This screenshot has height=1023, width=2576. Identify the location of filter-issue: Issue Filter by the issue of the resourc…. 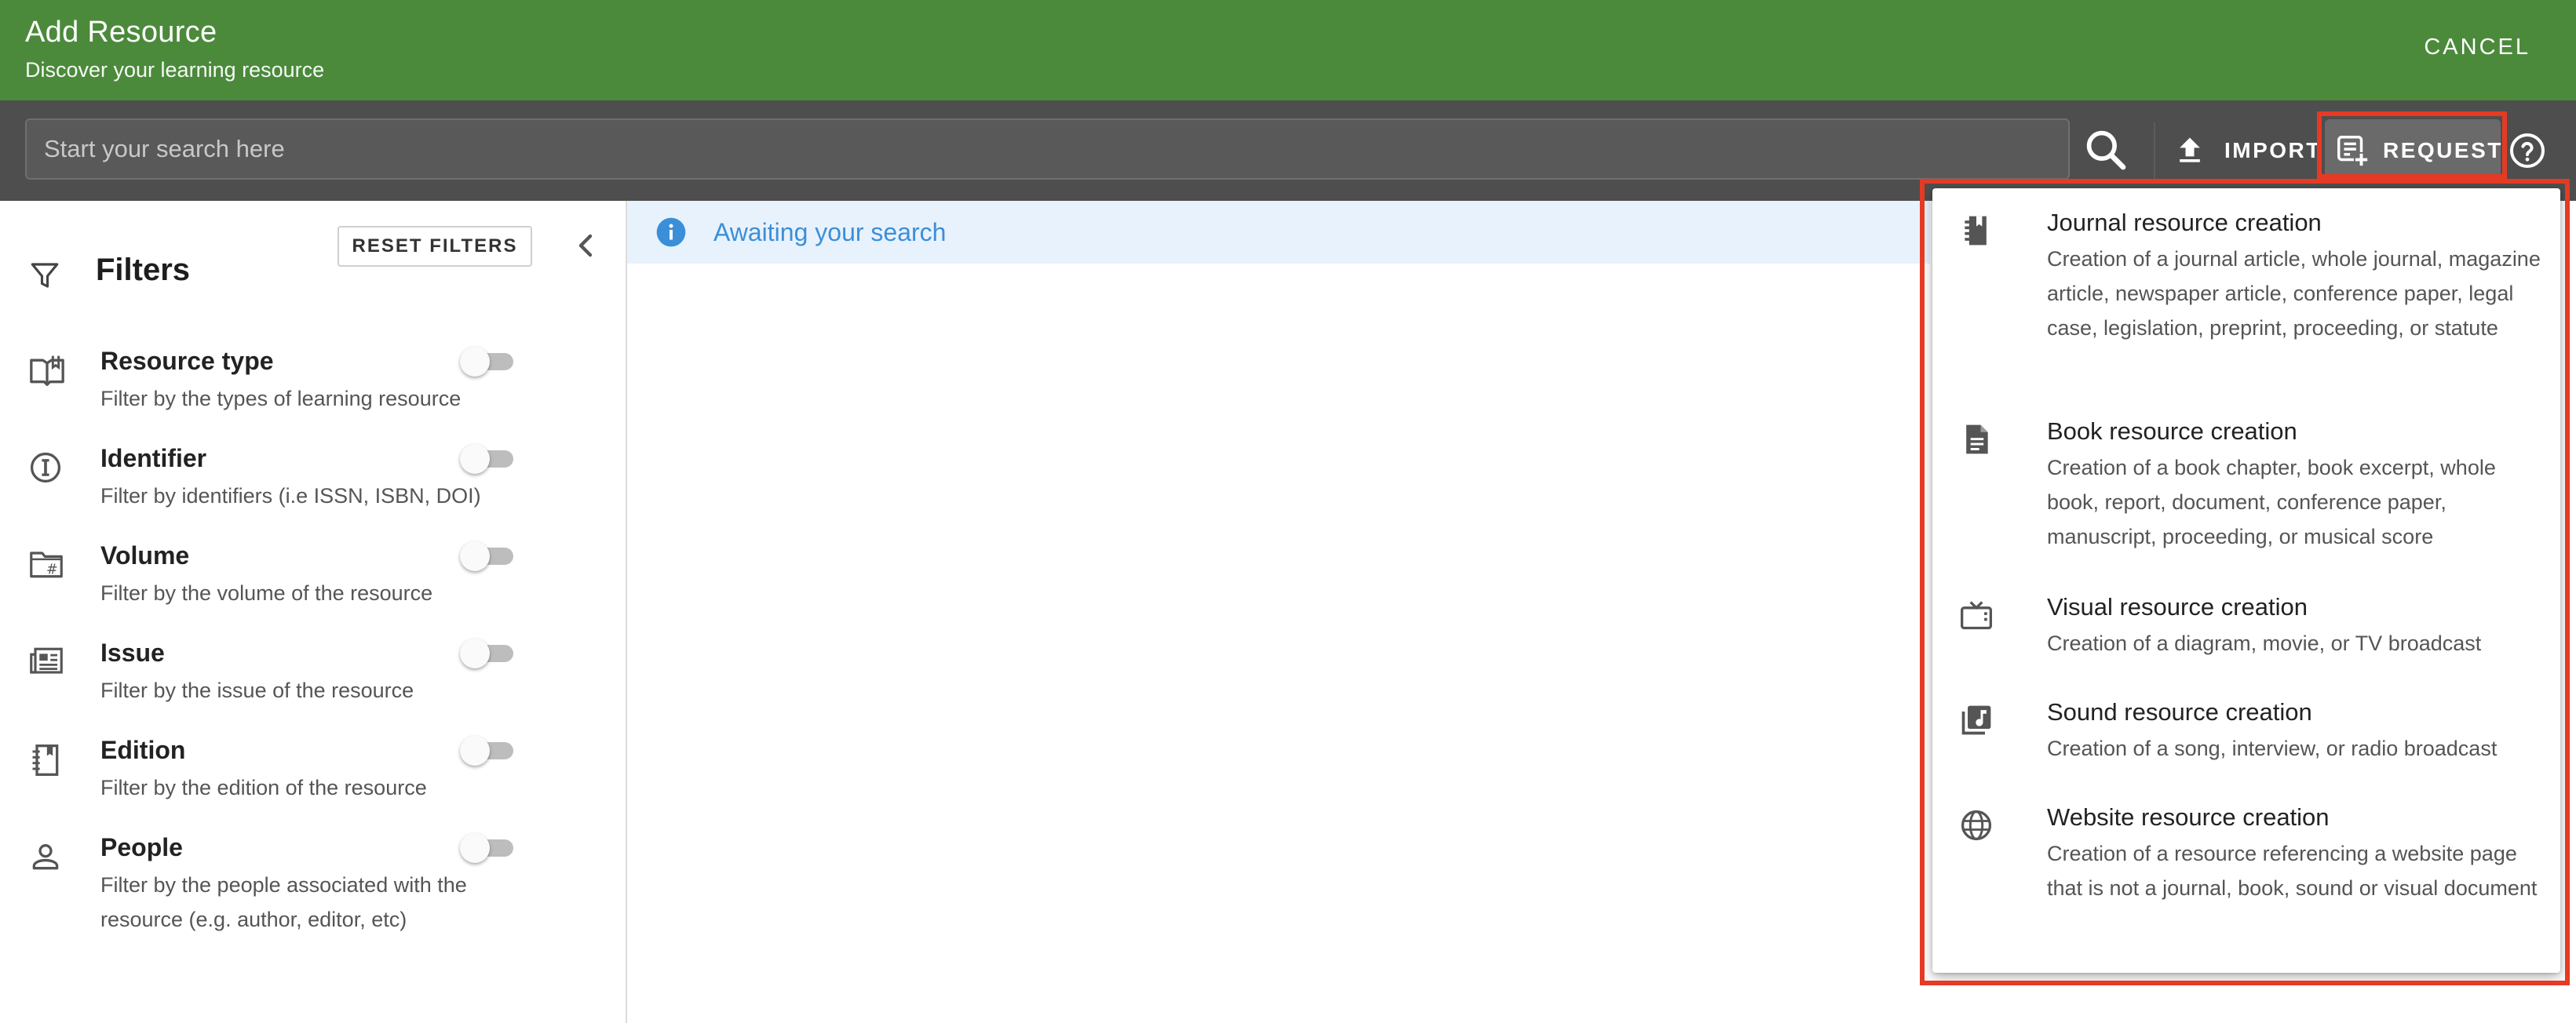
(313, 682).